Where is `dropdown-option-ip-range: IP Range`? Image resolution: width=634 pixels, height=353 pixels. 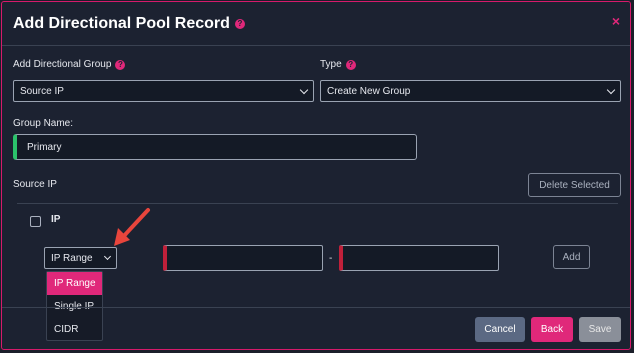
dropdown-option-ip-range: IP Range is located at coordinates (74, 283).